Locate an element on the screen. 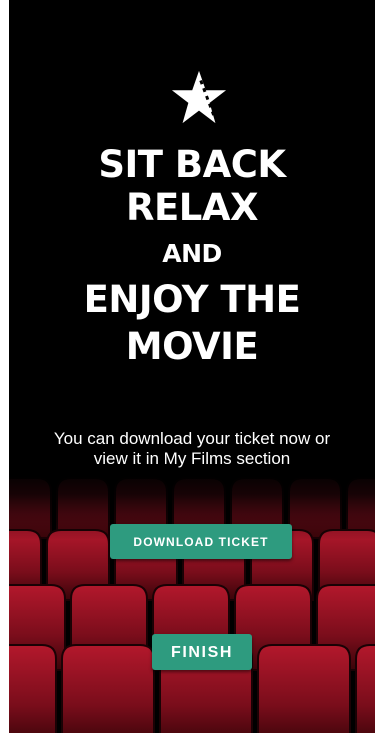  headline-line-2: RELAX is located at coordinates (192, 207).